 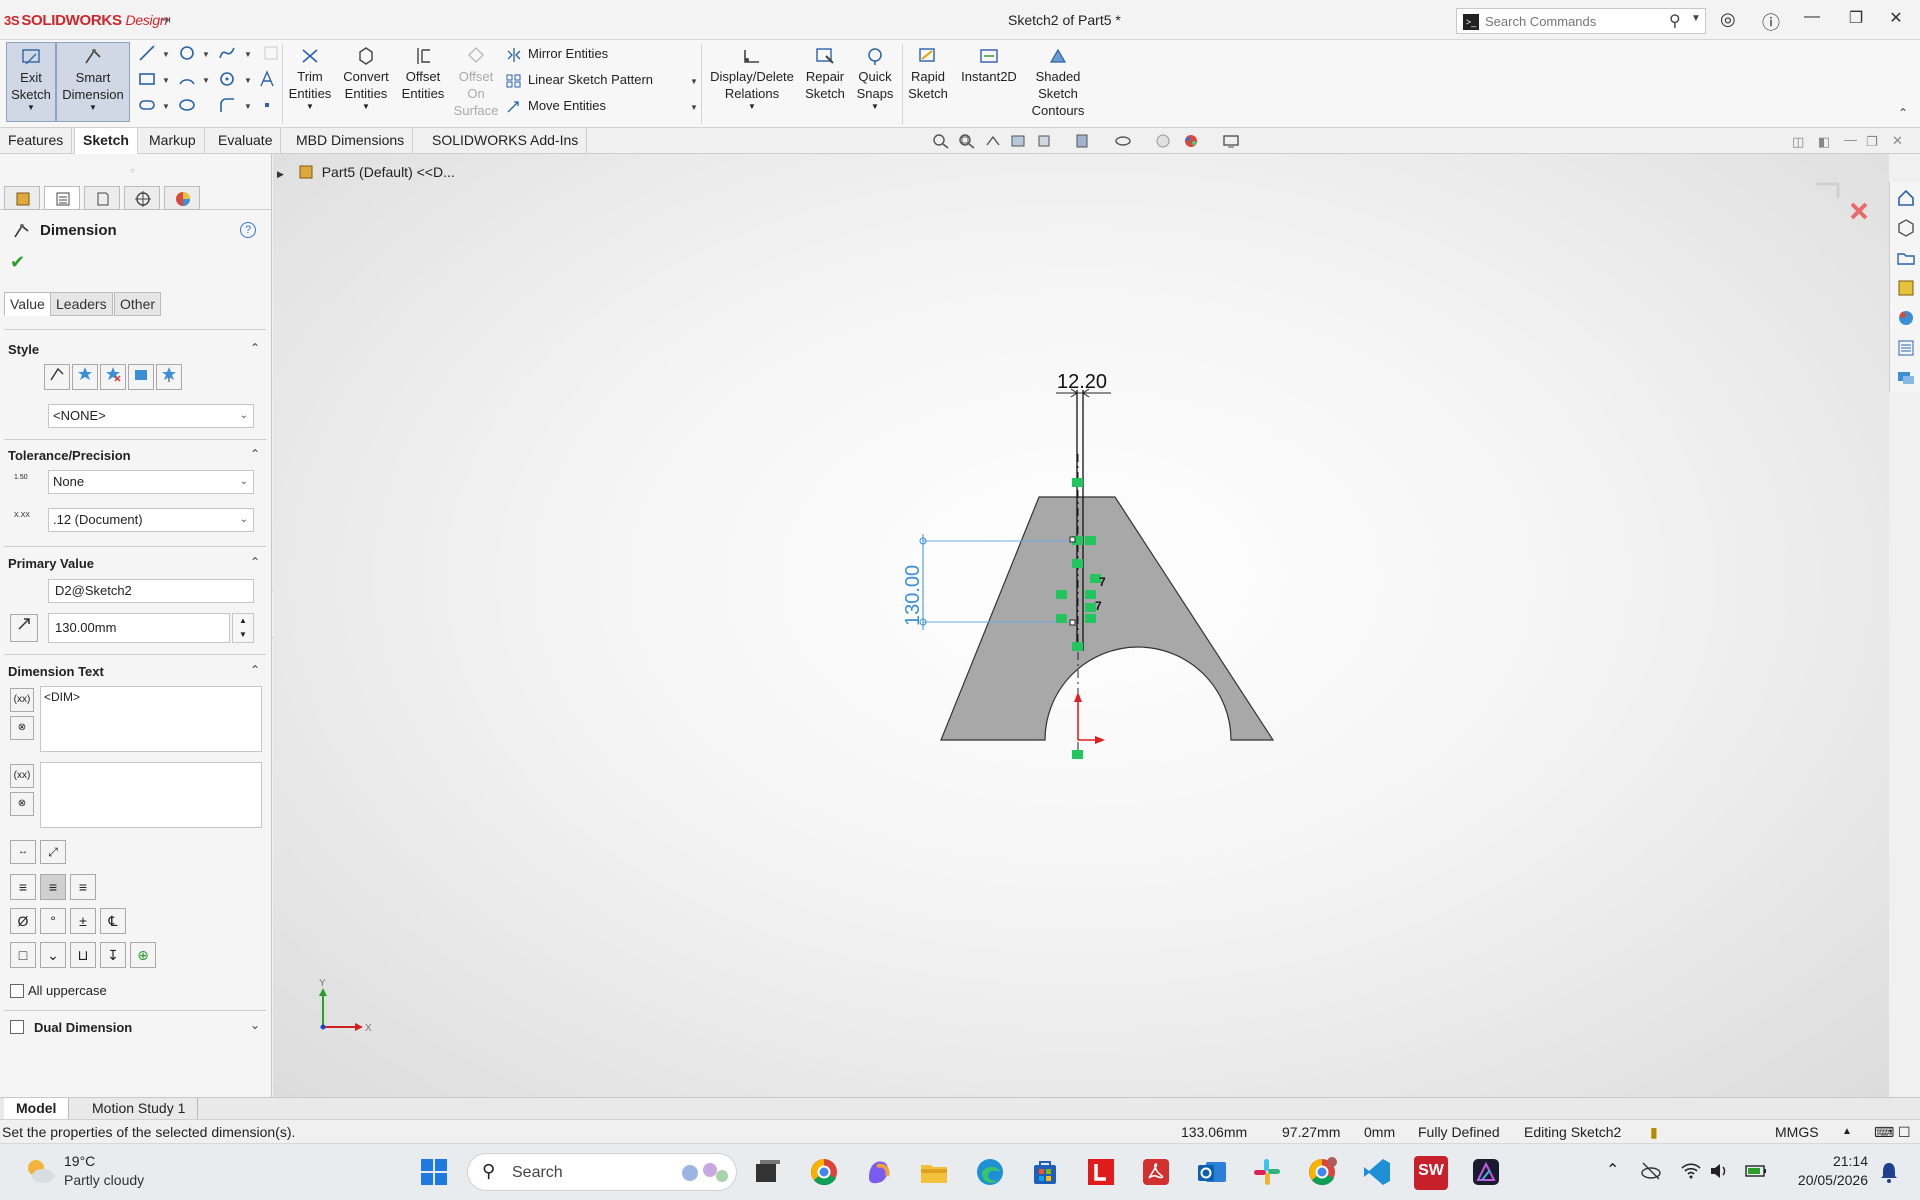 I want to click on inspection-dimension-button: ⊗, so click(x=22, y=728).